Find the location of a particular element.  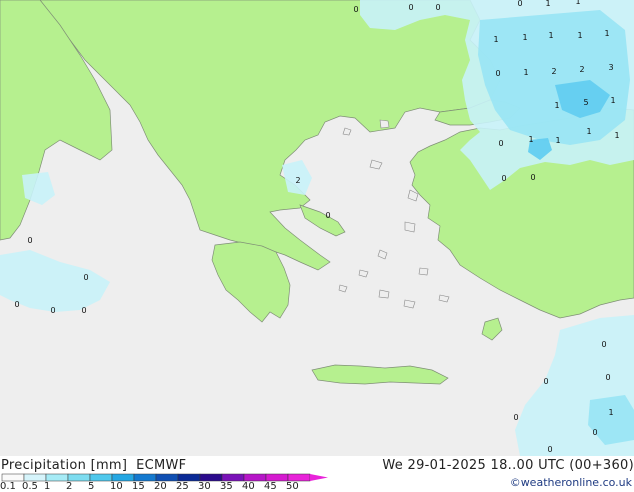

legend-tick-label: 5 is located at coordinates (91, 486).